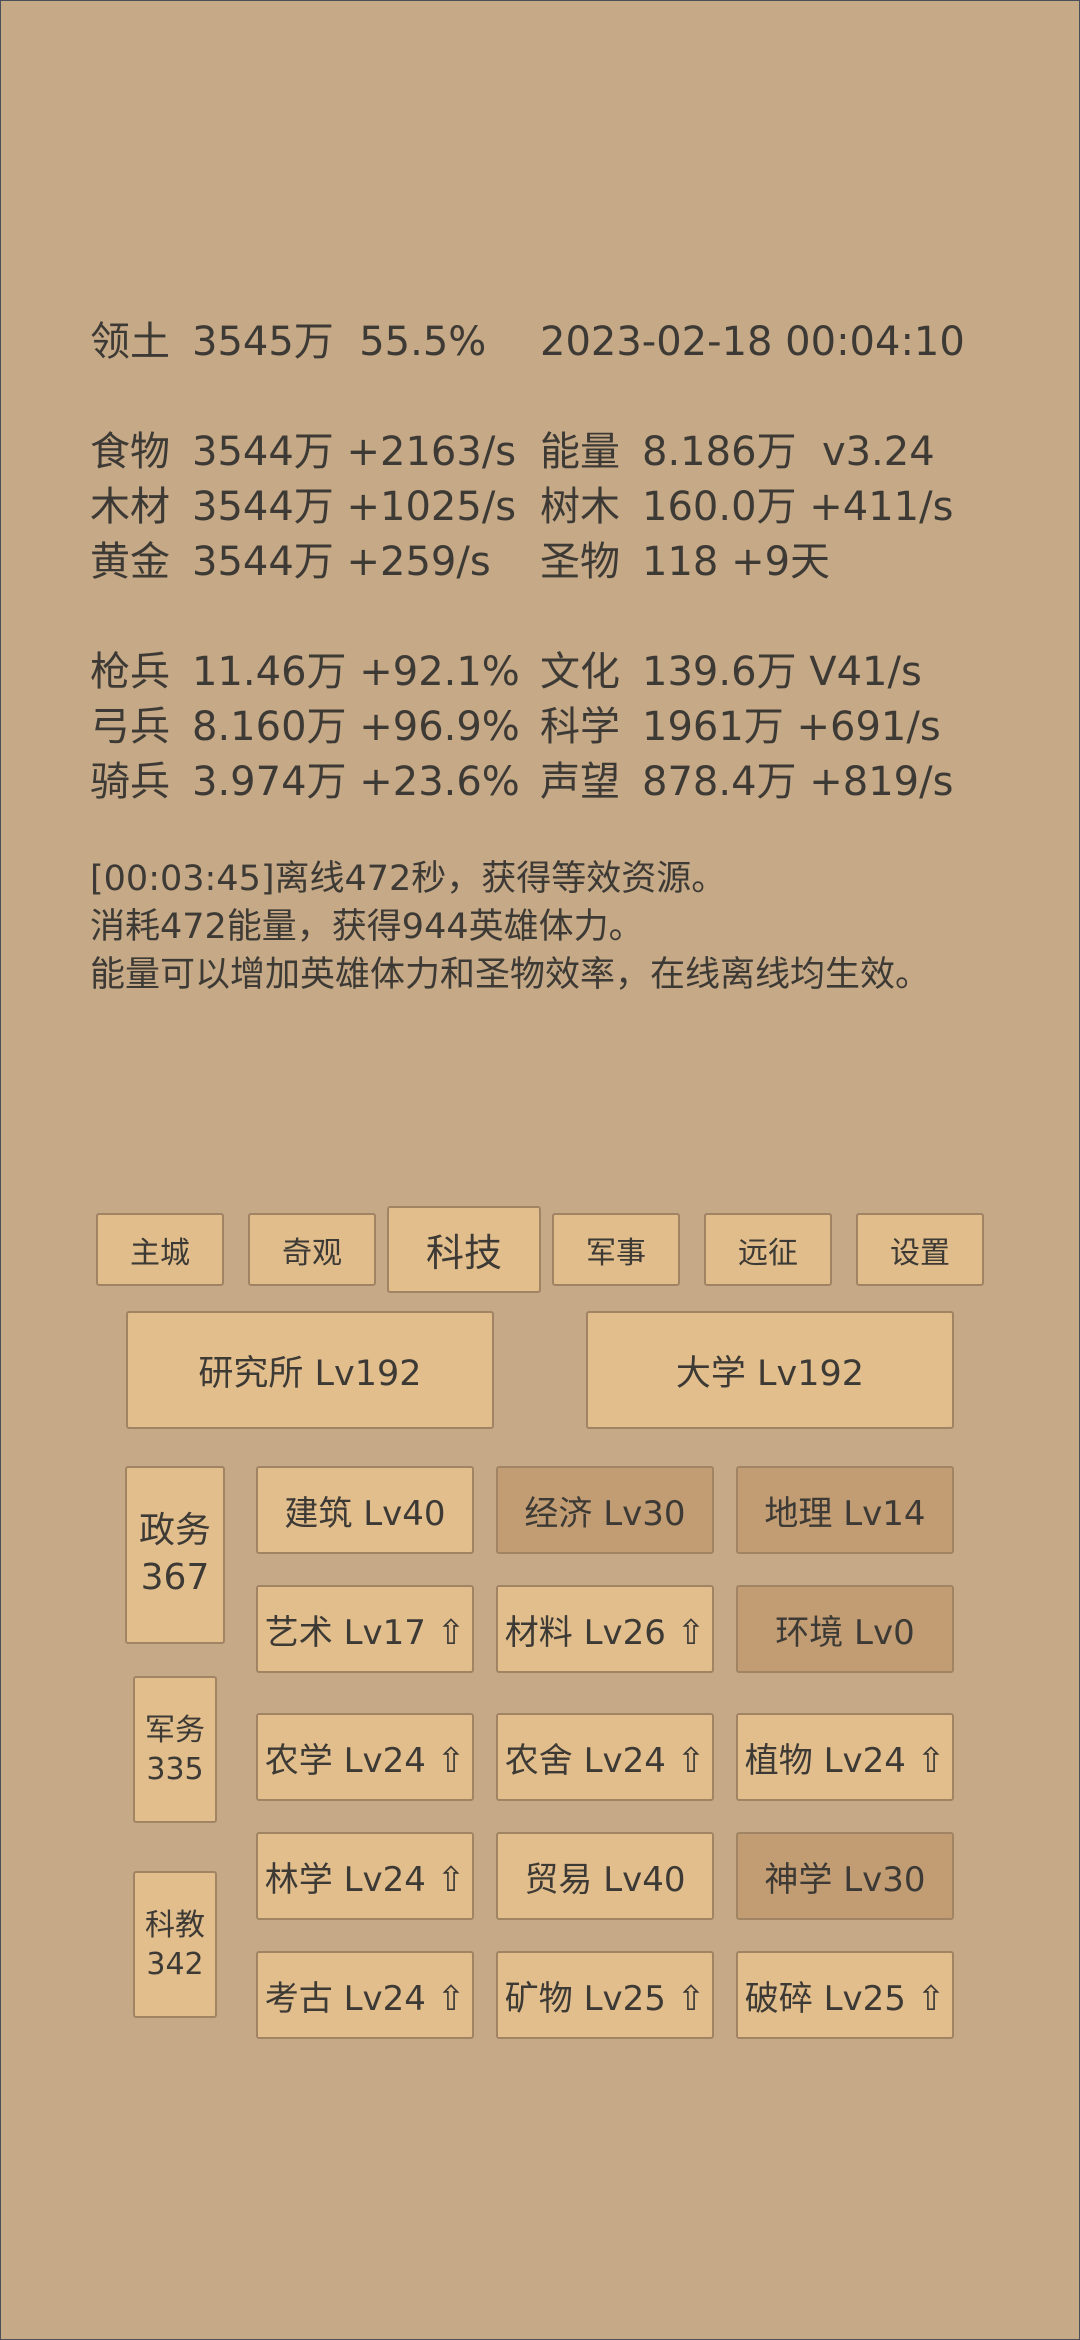  I want to click on army-value: 11.46万 +92.1%, so click(356, 672).